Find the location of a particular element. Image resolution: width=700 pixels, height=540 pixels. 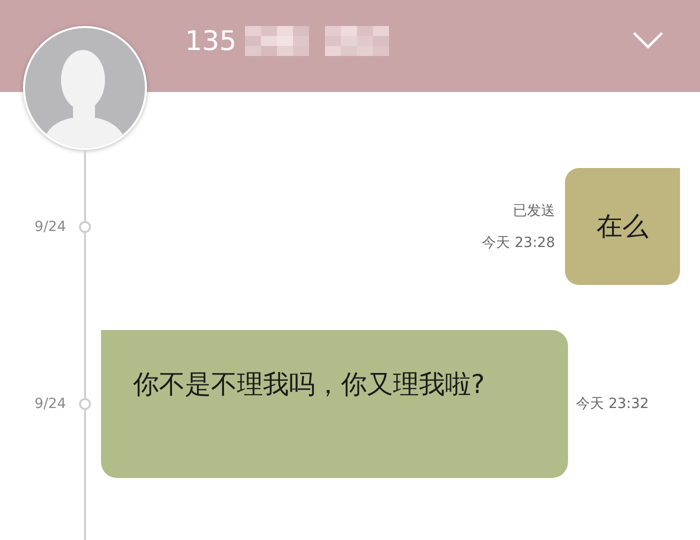

contact-number: 135 is located at coordinates (211, 41).